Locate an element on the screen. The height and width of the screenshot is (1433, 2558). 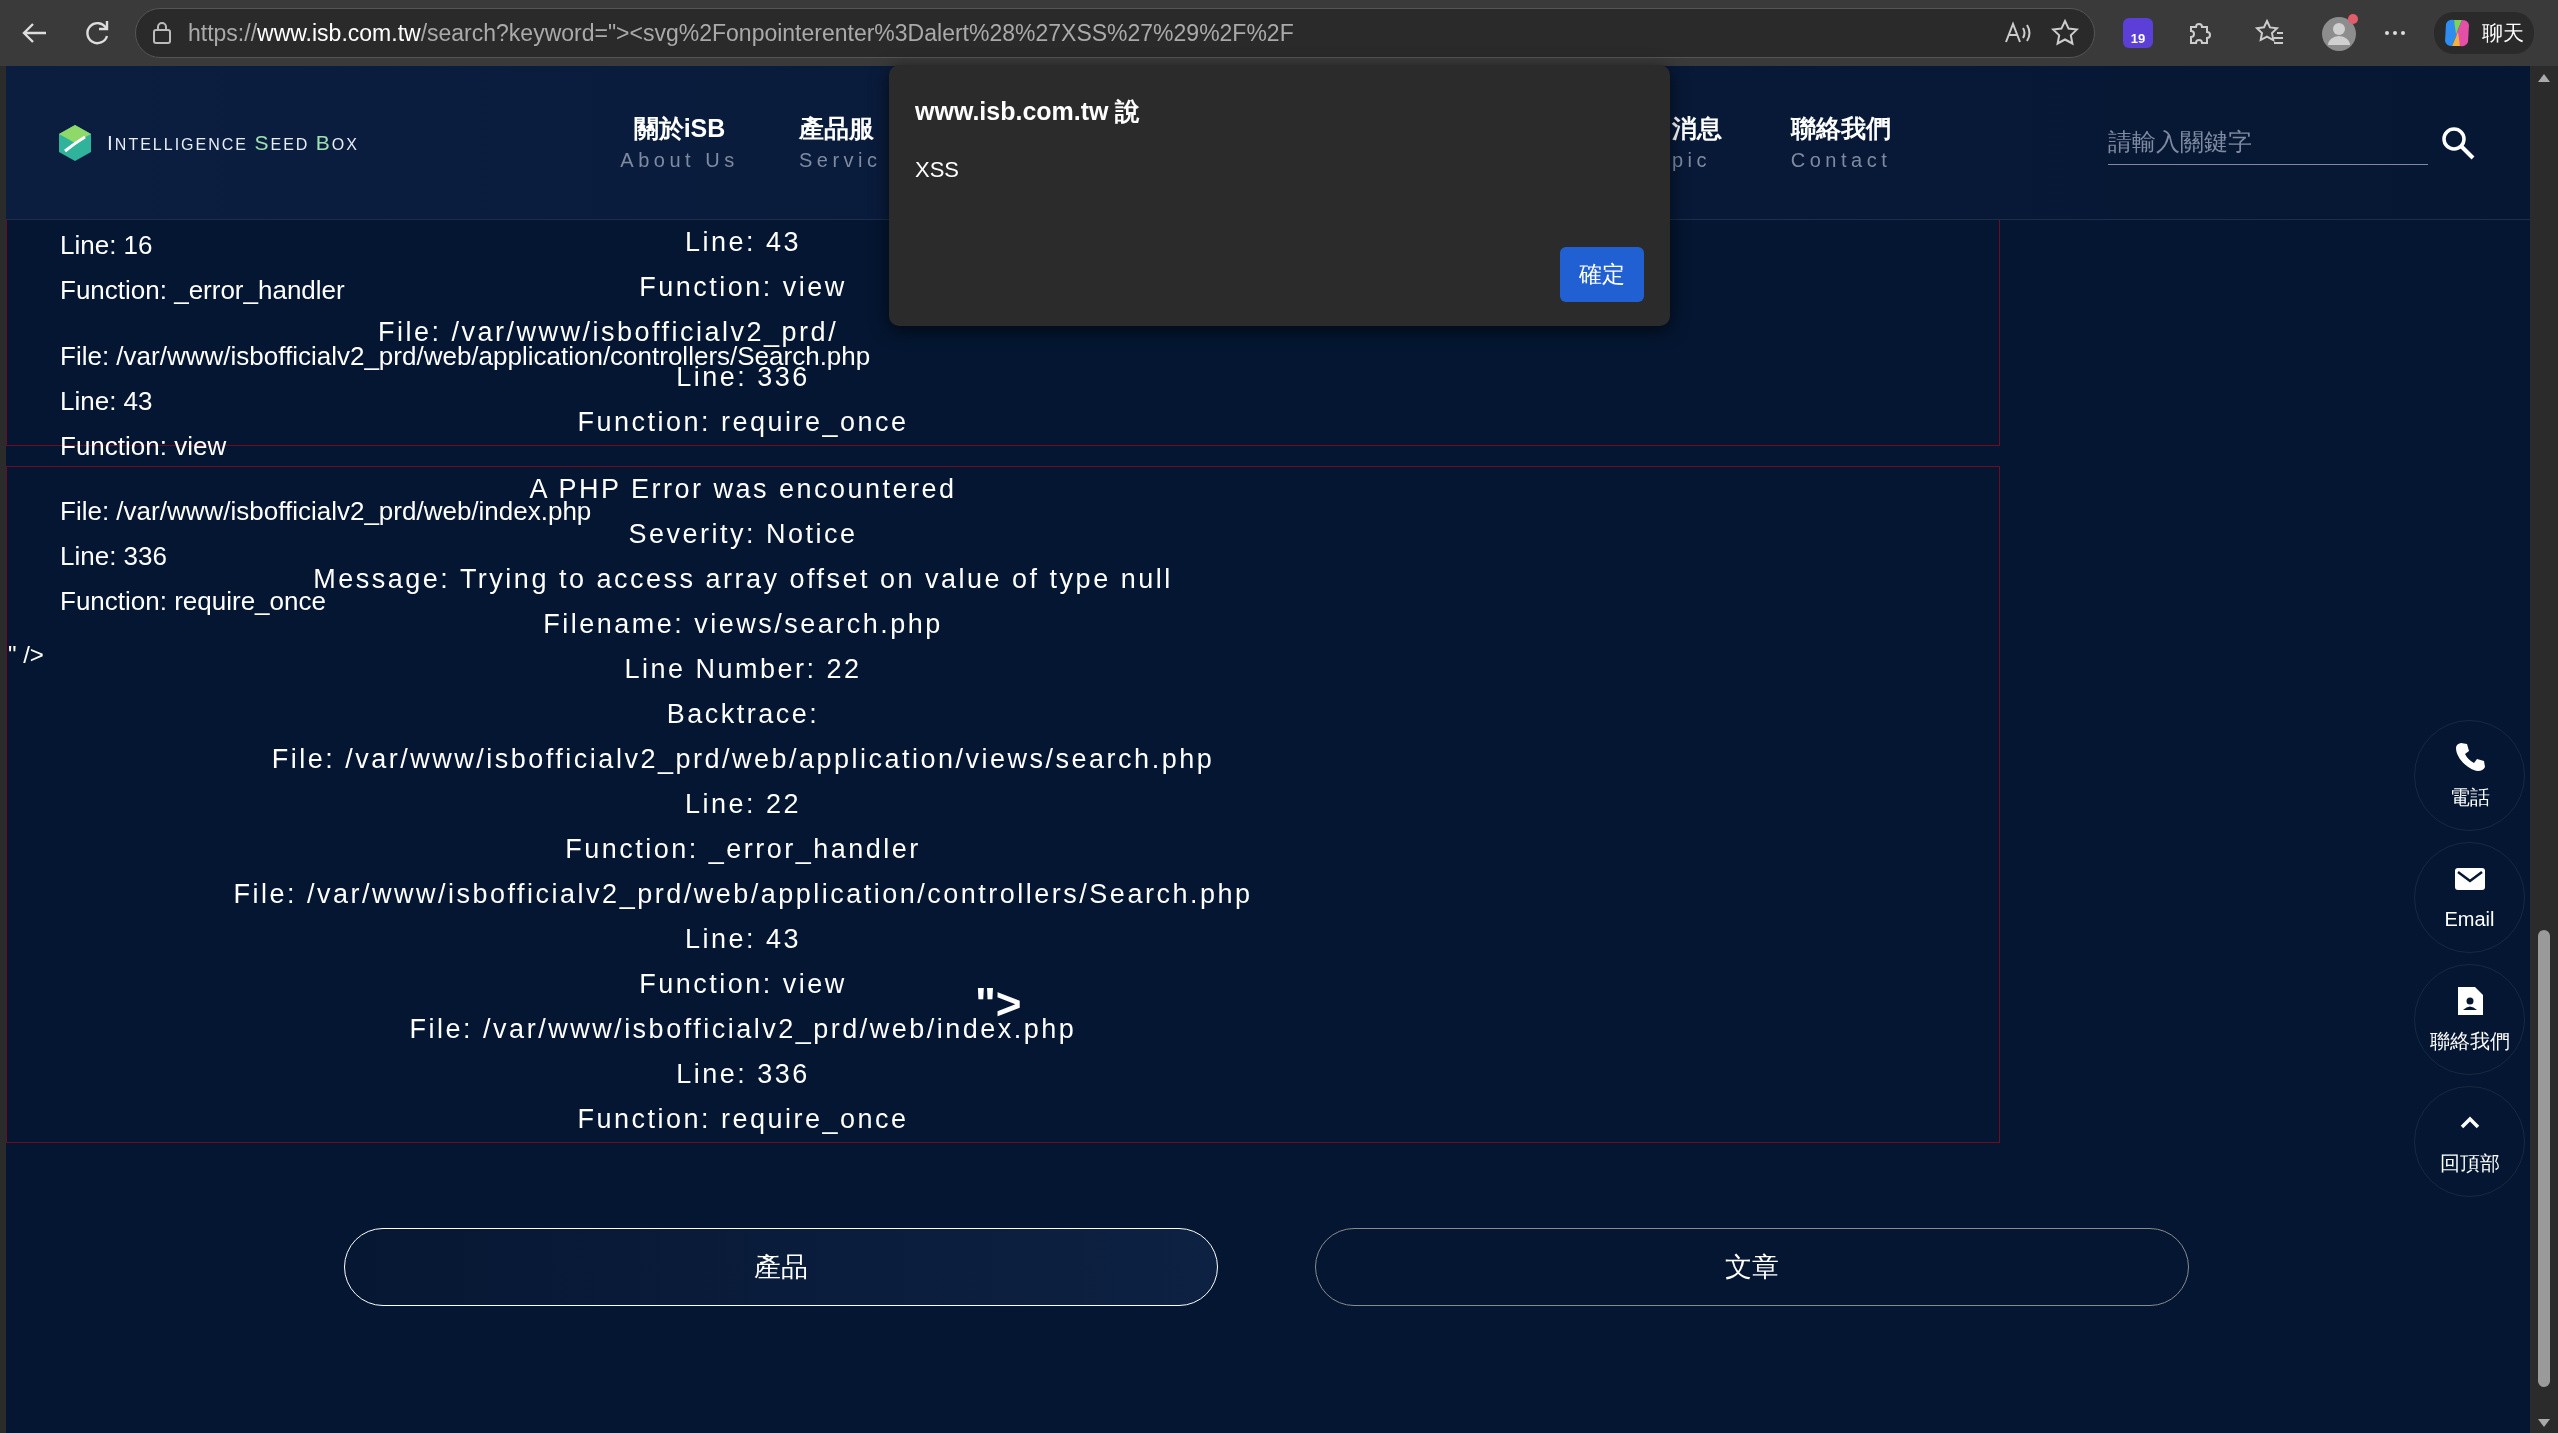
url-text: https://www.isb.com.tw/search?keyword="><svg%2Fonpointerenter%3Dalert%28%27XSS%27%29%2F%2F is located at coordinates (741, 33).